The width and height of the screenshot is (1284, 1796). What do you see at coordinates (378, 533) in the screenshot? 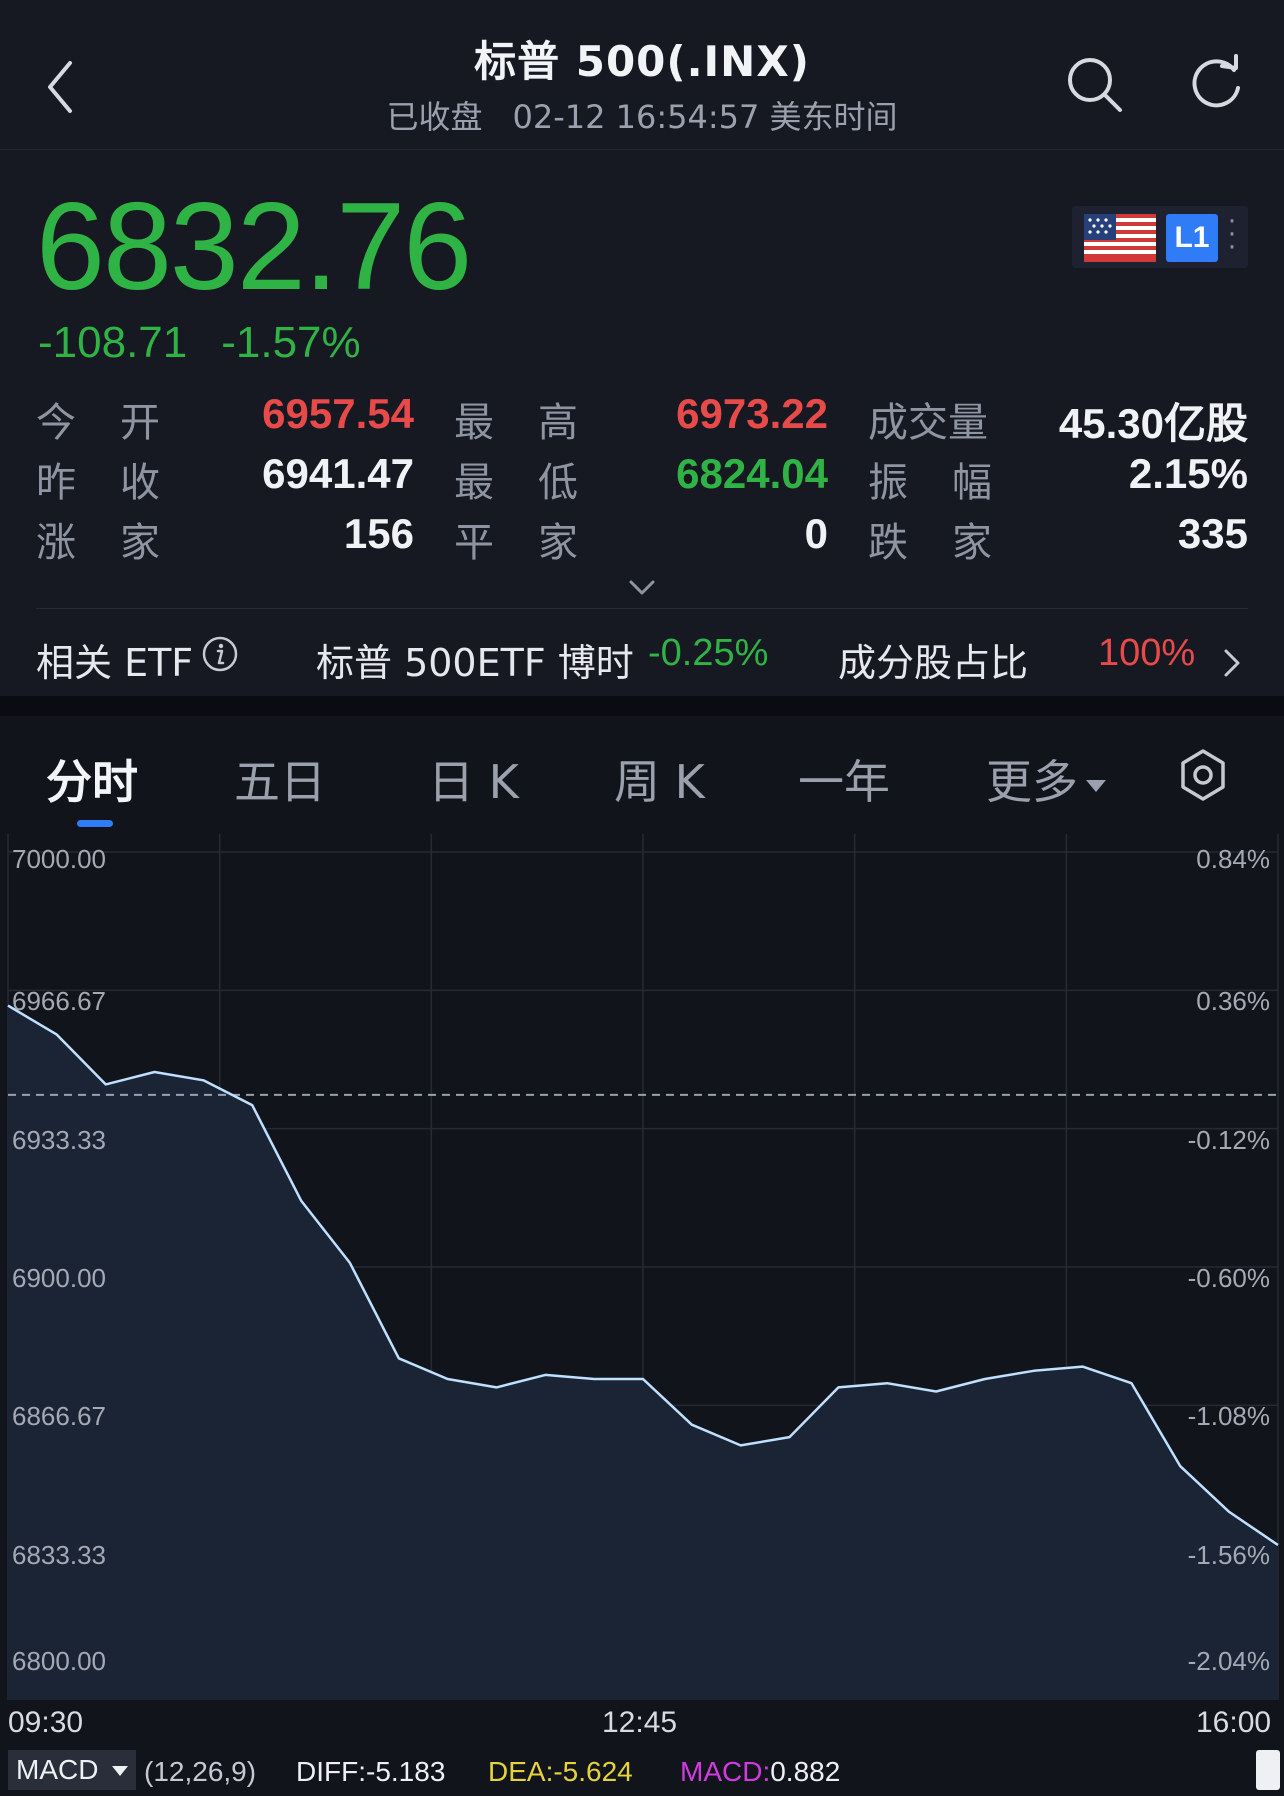
I see `advancers-value: 156` at bounding box center [378, 533].